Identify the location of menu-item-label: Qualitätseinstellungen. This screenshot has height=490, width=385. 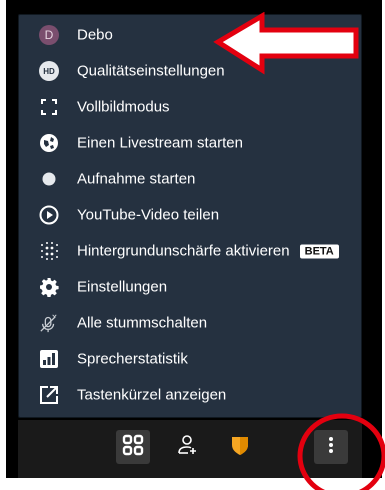
(151, 71).